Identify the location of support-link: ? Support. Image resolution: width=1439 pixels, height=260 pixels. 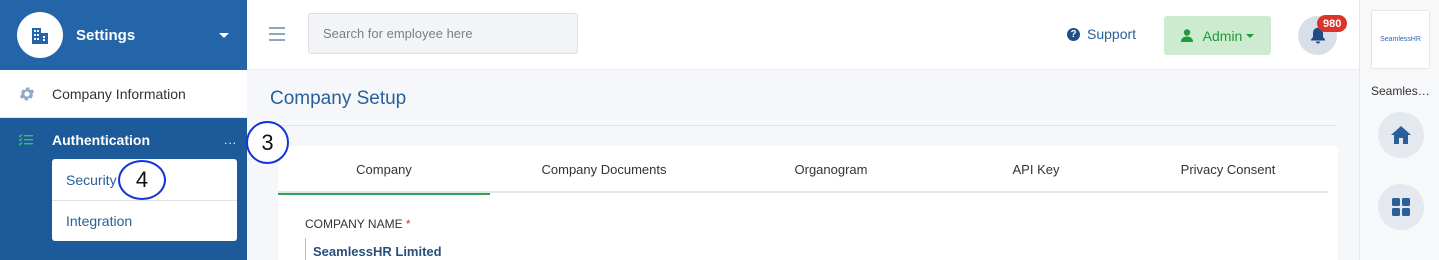
(1101, 34).